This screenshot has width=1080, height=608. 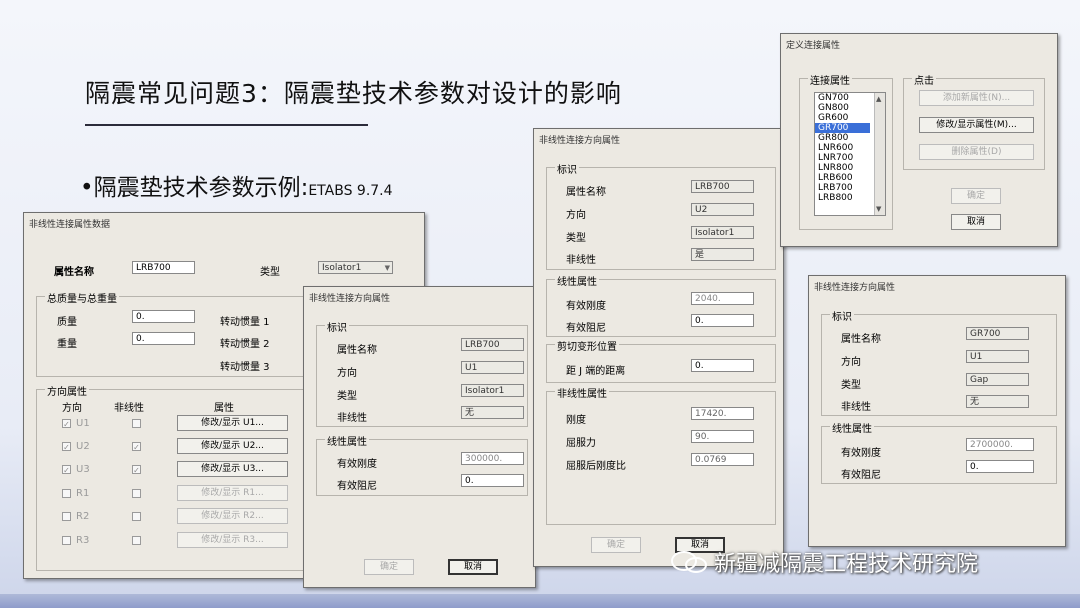 What do you see at coordinates (861, 475) in the screenshot?
I see `eff-damping-label: 有效阻尼` at bounding box center [861, 475].